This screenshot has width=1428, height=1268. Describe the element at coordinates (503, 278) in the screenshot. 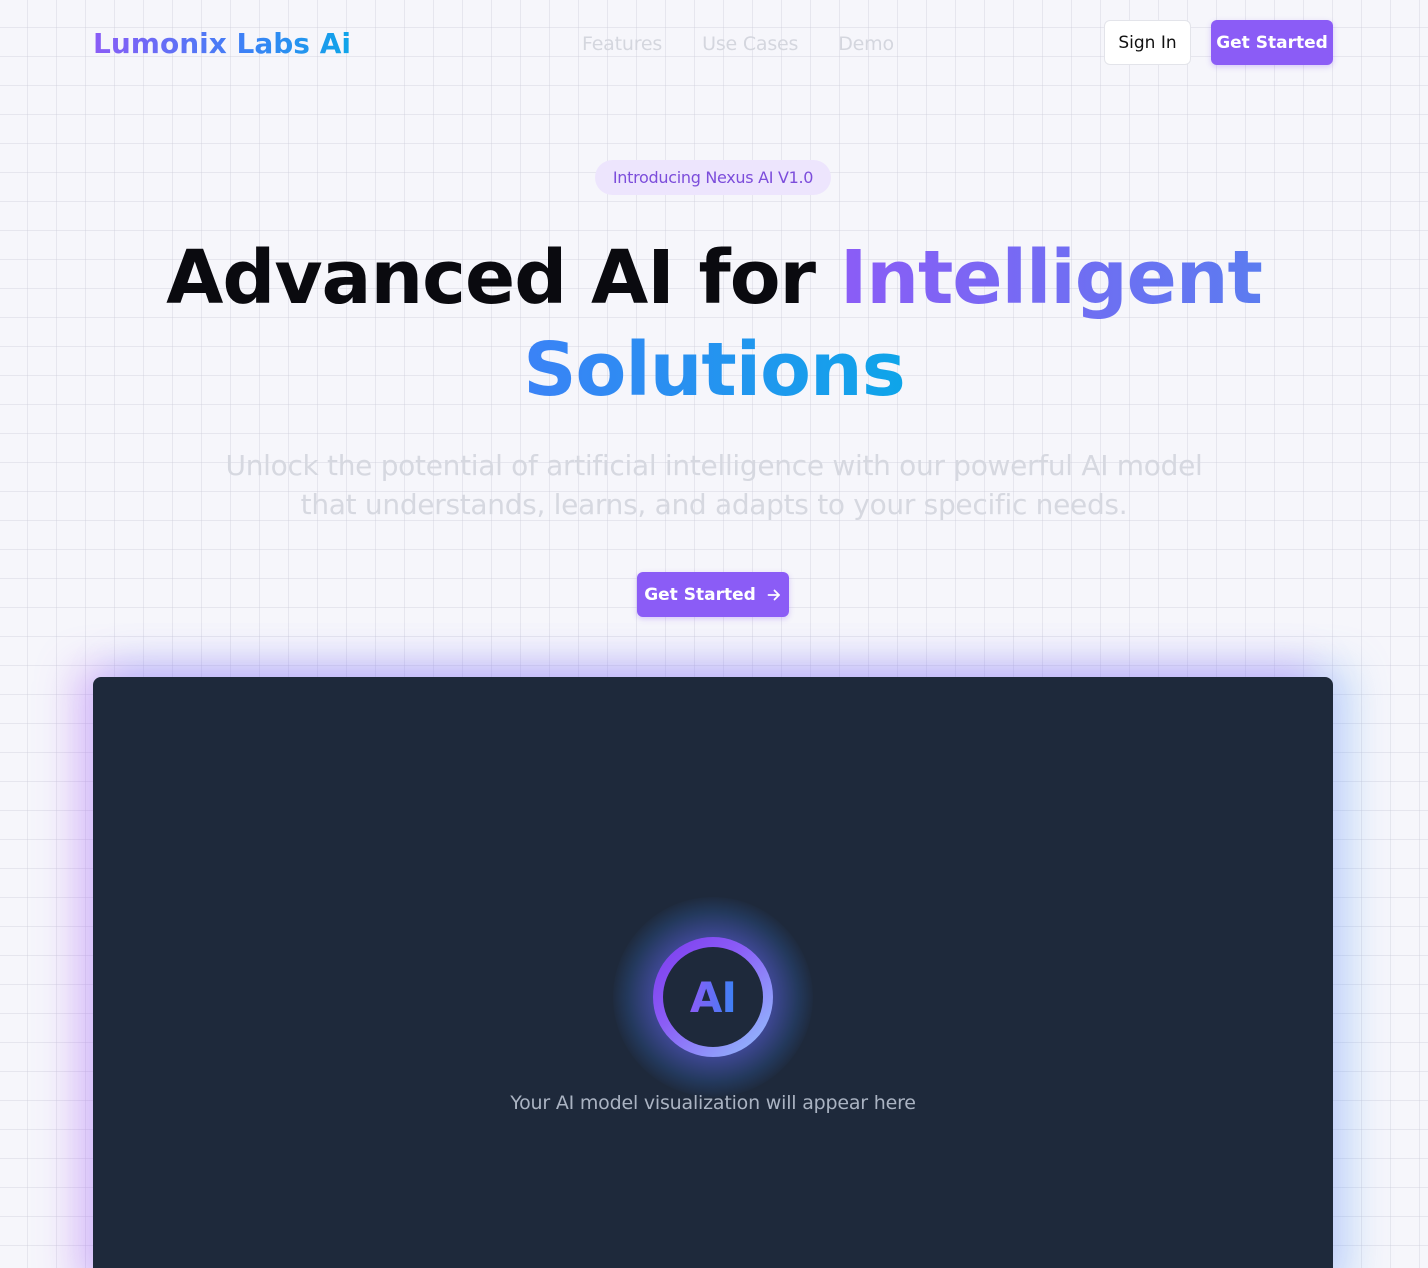

I see `headline-plain-text: Advanced AI for` at that location.